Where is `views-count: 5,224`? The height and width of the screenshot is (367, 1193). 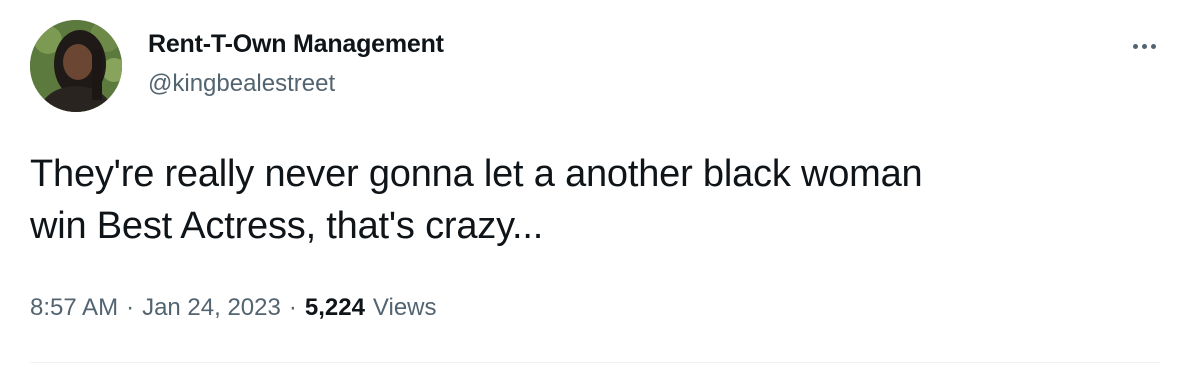
views-count: 5,224 is located at coordinates (335, 308).